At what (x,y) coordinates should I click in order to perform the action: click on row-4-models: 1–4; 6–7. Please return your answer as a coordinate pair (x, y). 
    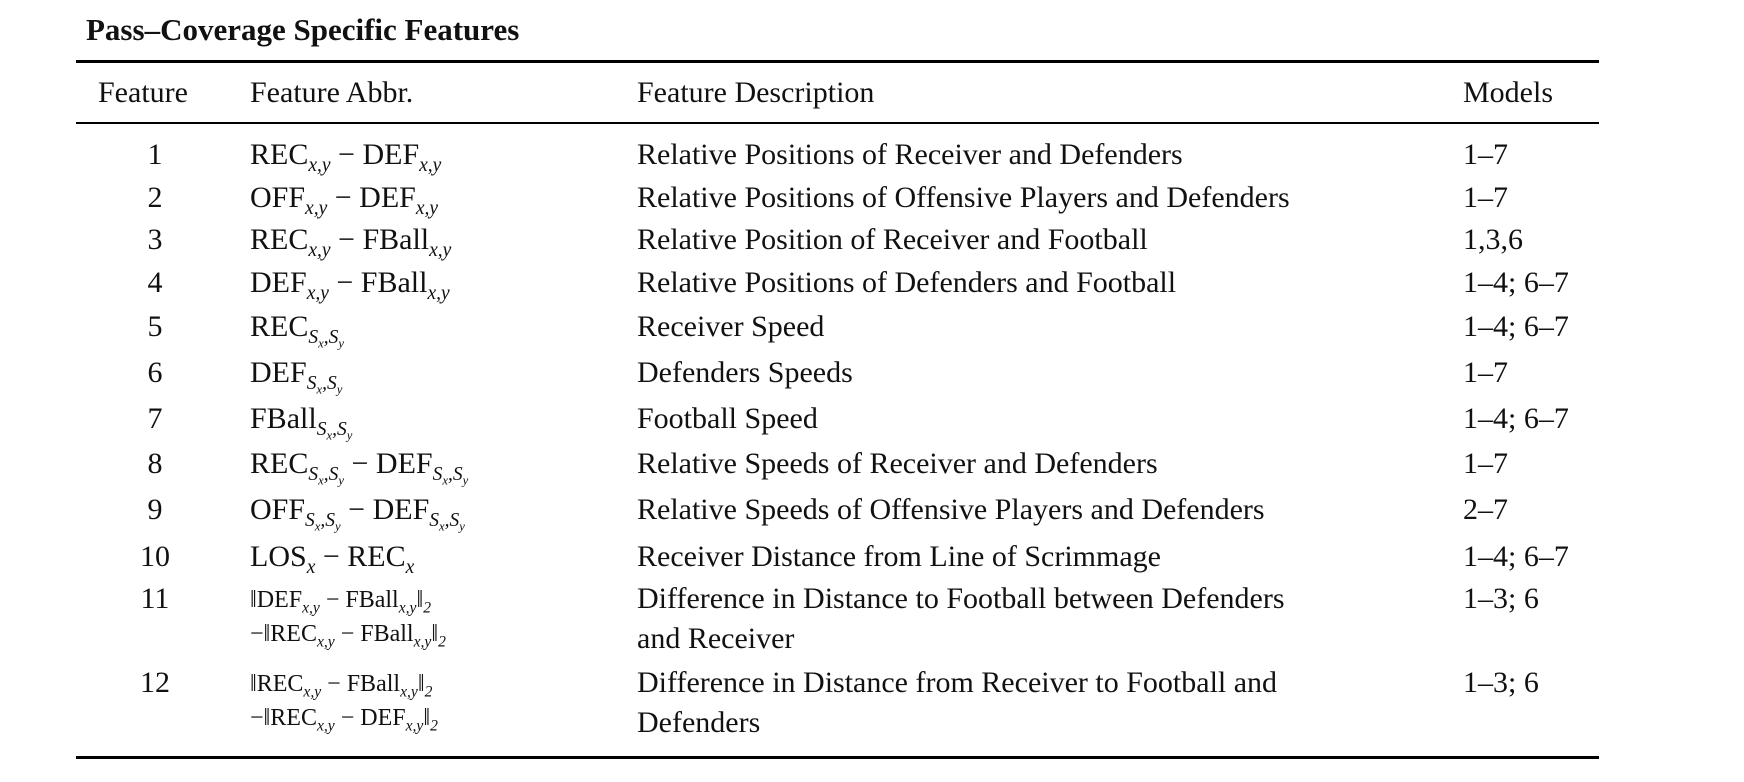
    Looking at the image, I should click on (1516, 282).